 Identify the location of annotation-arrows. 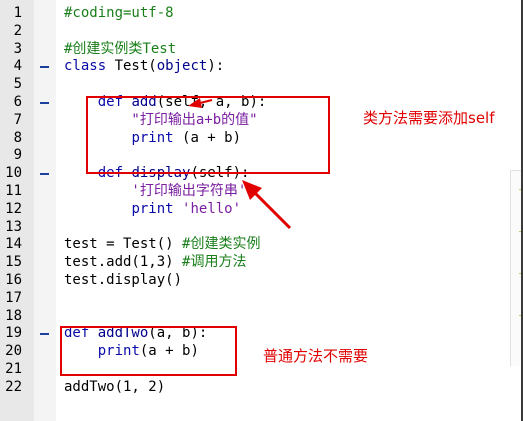
(240, 164).